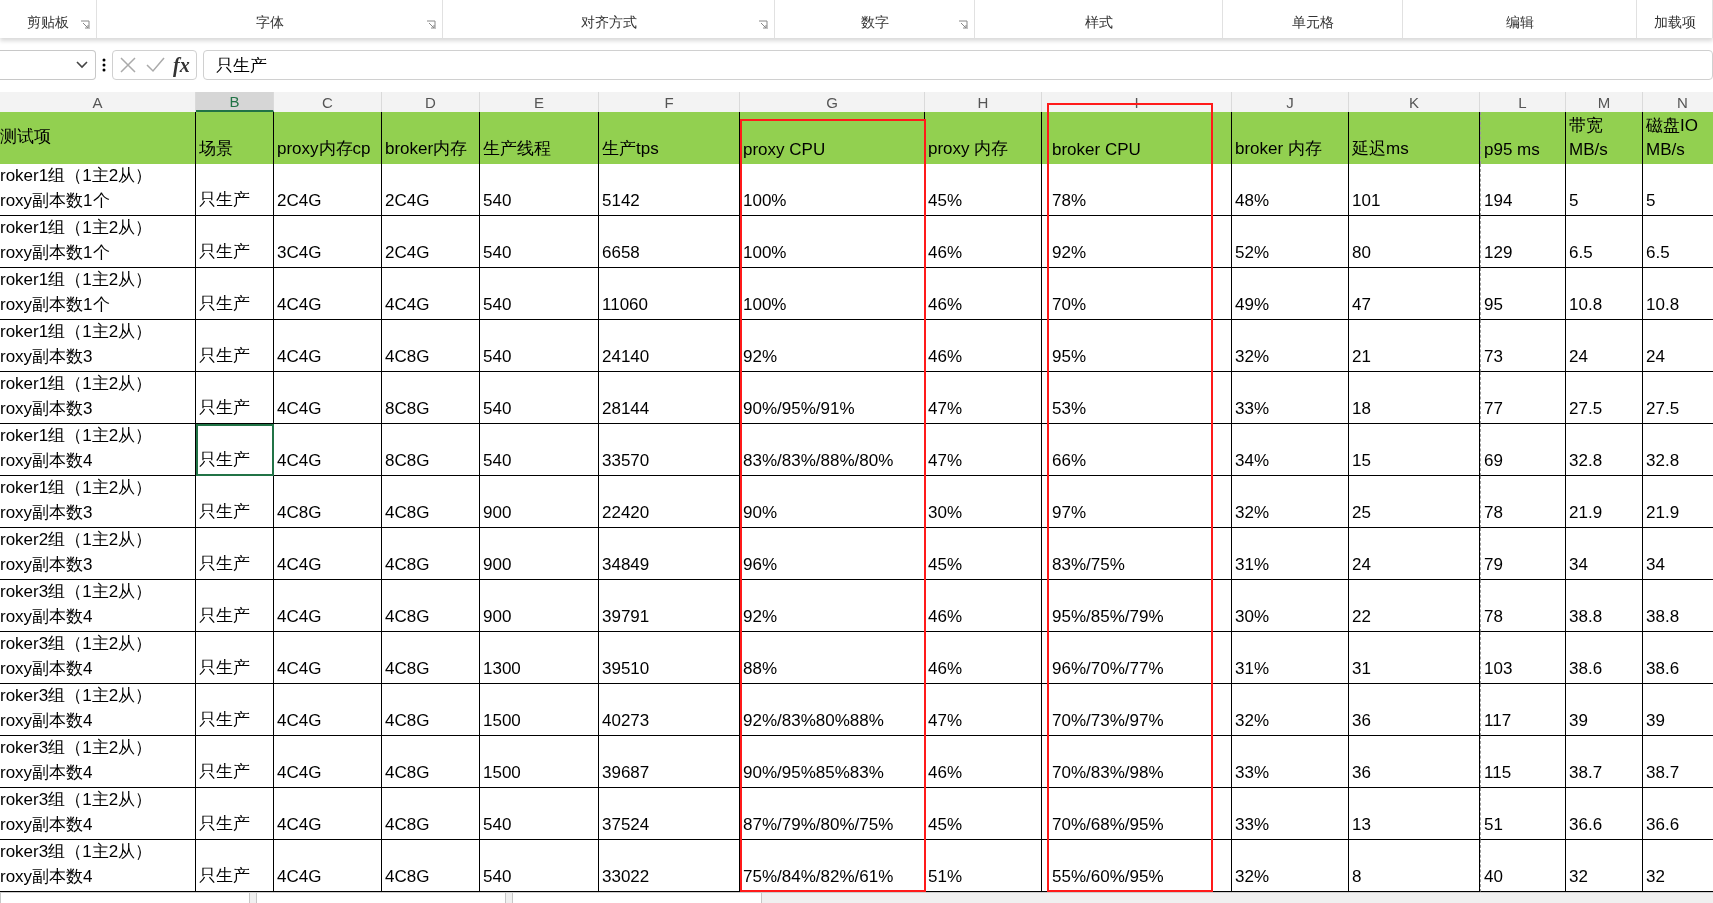 This screenshot has width=1713, height=903. What do you see at coordinates (539, 606) in the screenshot?
I see `table-cell: 900` at bounding box center [539, 606].